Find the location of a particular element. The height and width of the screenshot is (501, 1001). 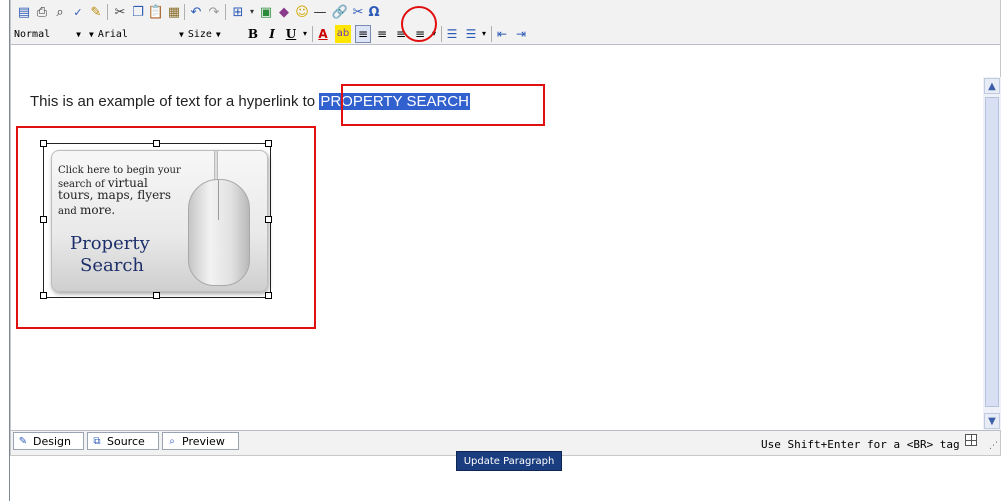

tab-preview: ⌕ Preview is located at coordinates (200, 441).